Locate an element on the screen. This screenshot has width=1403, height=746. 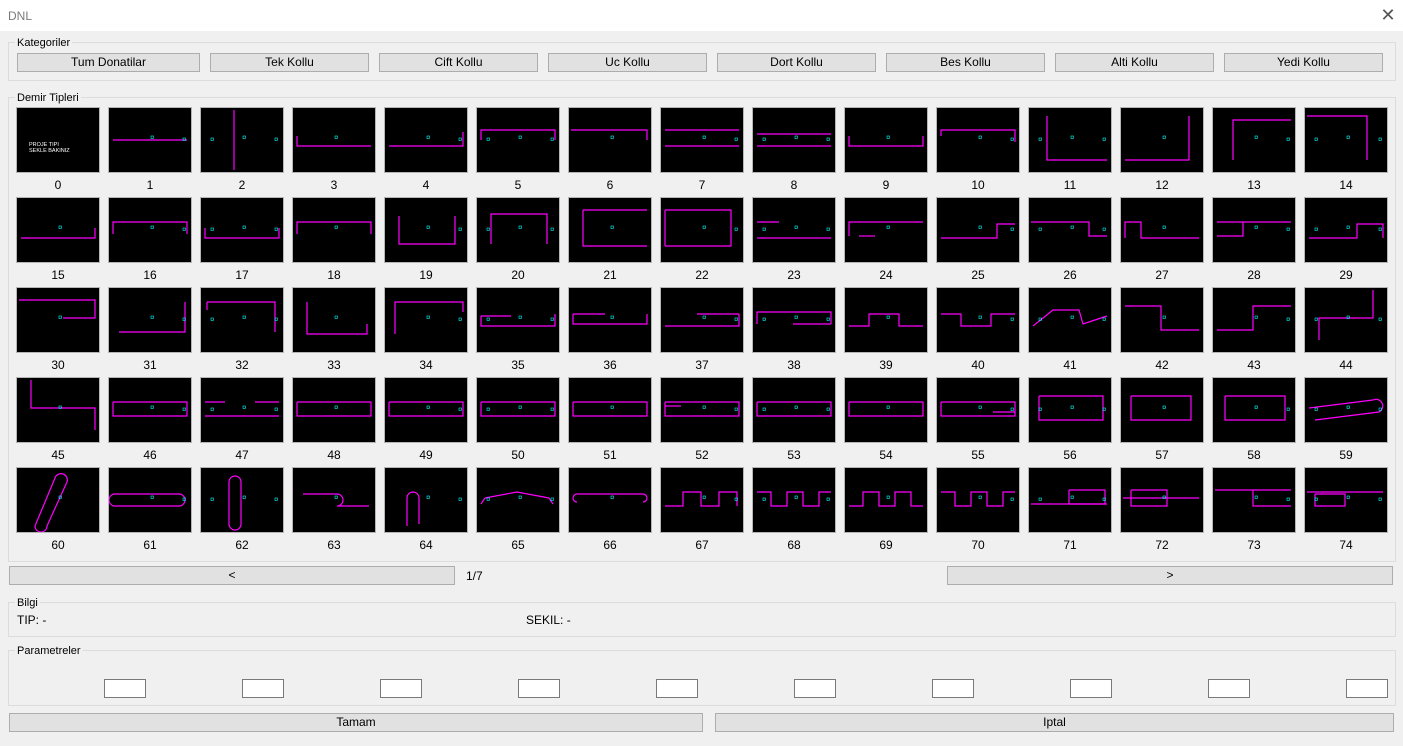
close-icon: ✕ is located at coordinates (1388, 15).